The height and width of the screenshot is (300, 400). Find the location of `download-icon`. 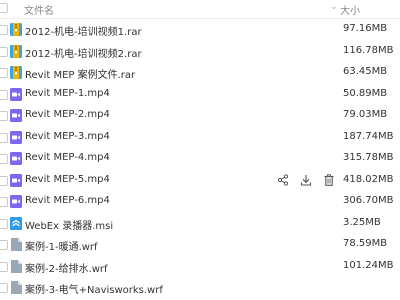

download-icon is located at coordinates (306, 180).